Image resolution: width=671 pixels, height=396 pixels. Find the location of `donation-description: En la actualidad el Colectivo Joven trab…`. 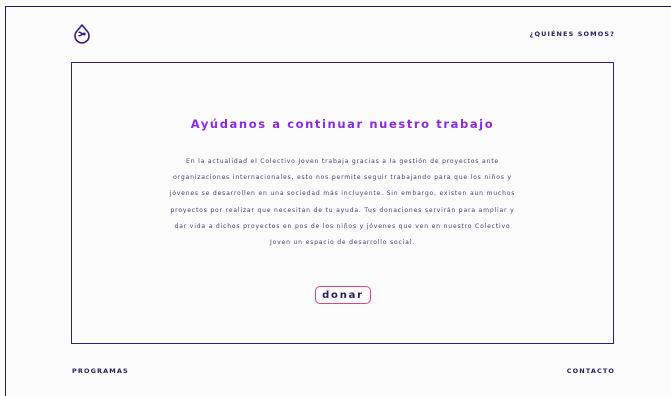

donation-description: En la actualidad el Colectivo Joven trab… is located at coordinates (342, 202).